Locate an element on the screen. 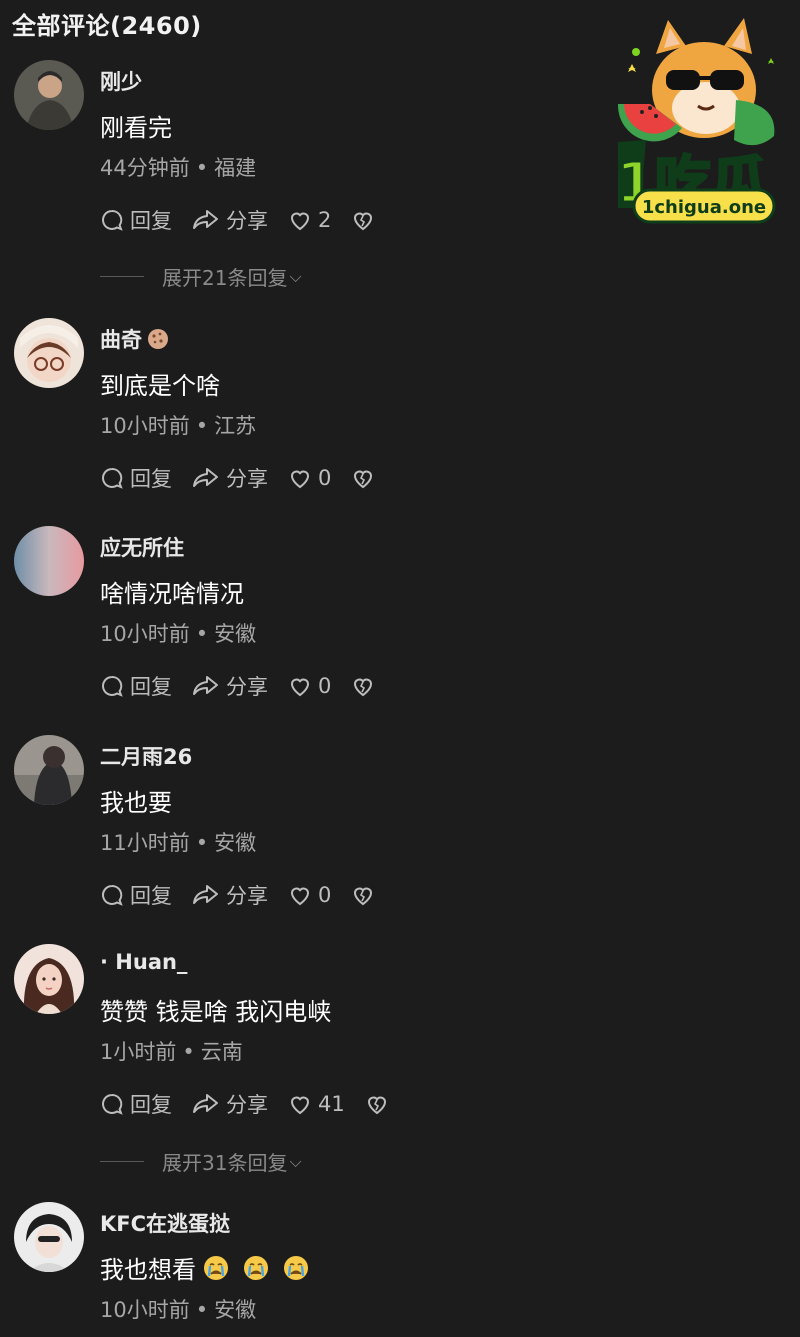 This screenshot has width=800, height=1337. location: 云南 is located at coordinates (221, 1052).